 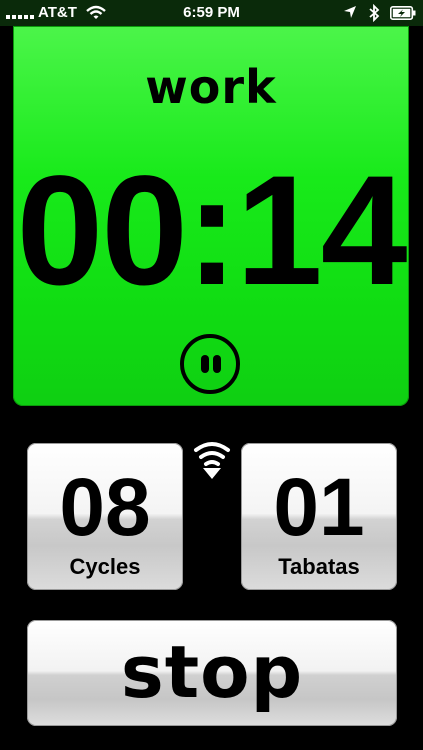 What do you see at coordinates (374, 13) in the screenshot?
I see `bluetooth-icon` at bounding box center [374, 13].